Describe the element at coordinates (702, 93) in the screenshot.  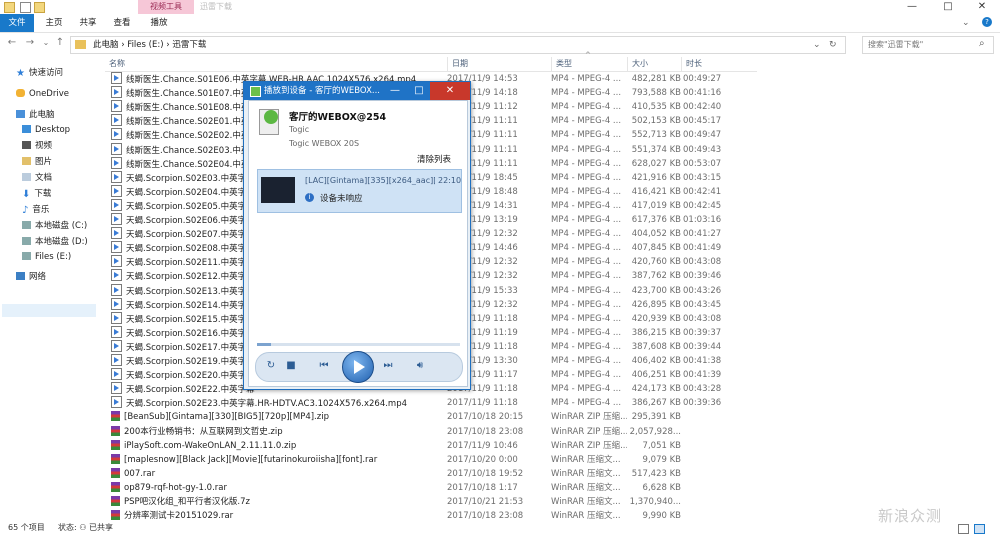
I see `file-duration: 00:41:16` at that location.